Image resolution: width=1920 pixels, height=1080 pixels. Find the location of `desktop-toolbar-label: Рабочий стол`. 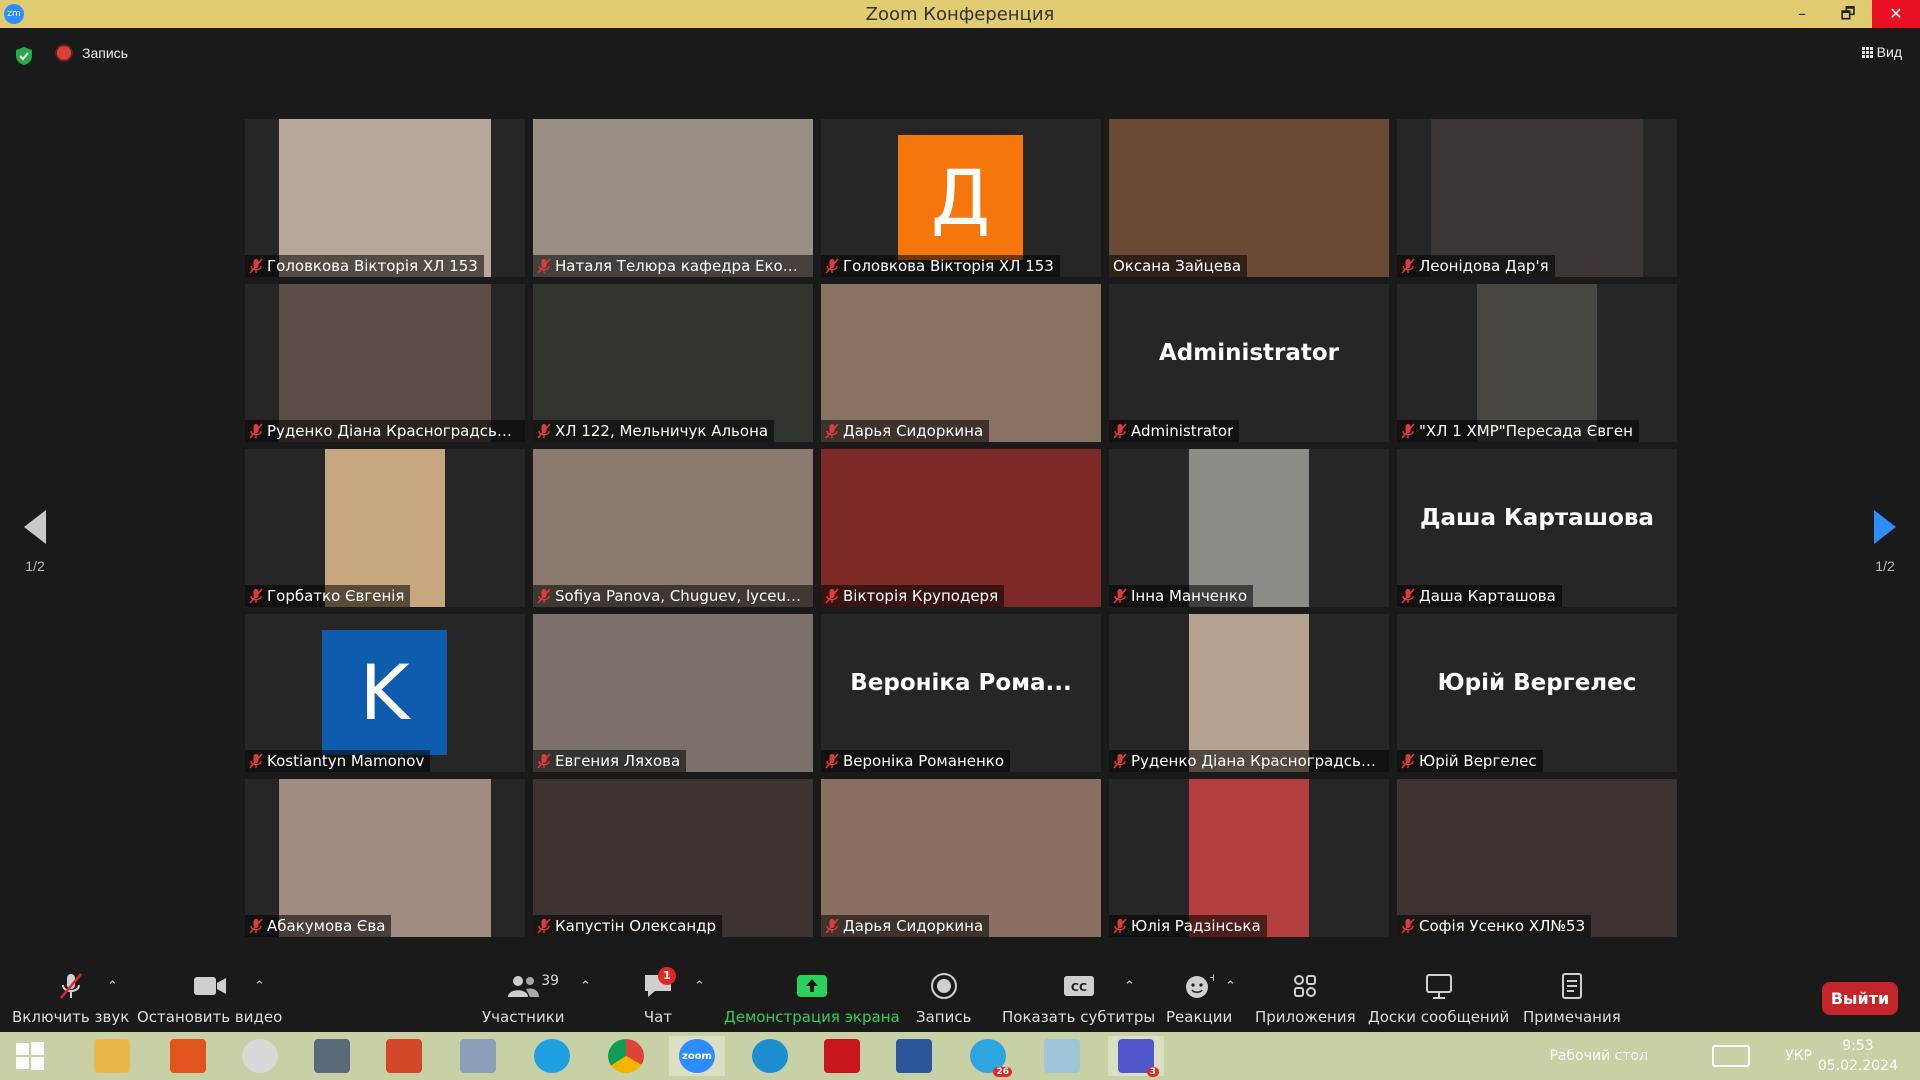

desktop-toolbar-label: Рабочий стол is located at coordinates (1598, 1056).